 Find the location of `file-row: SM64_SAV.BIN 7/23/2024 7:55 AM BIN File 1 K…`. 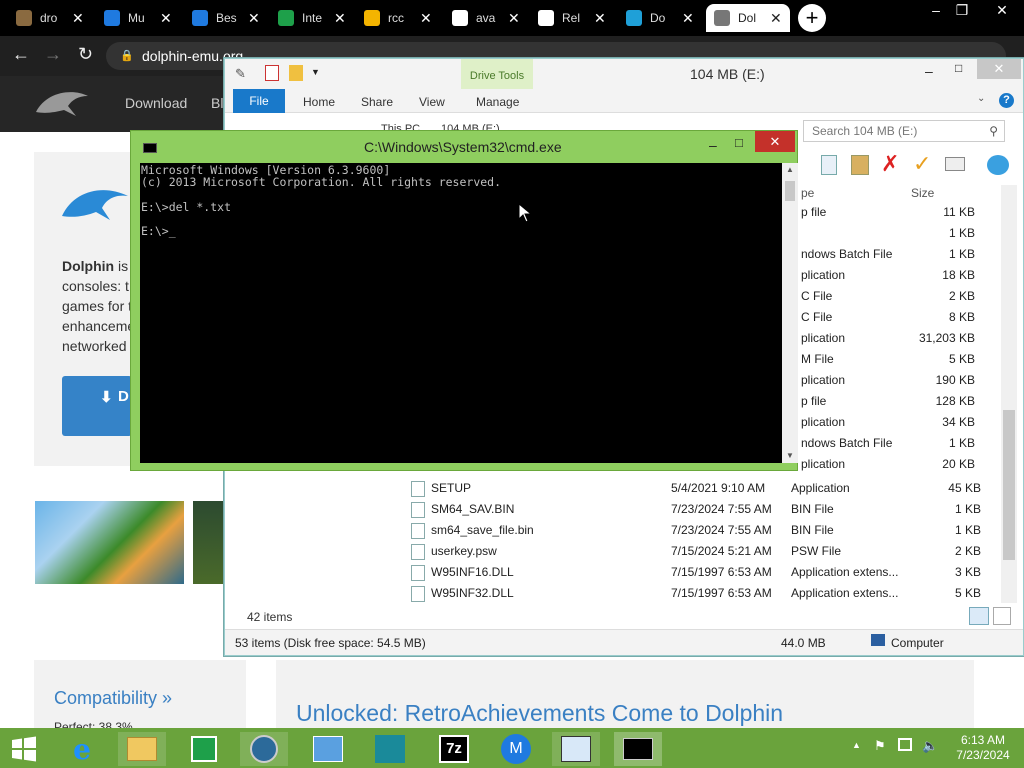

file-row: SM64_SAV.BIN 7/23/2024 7:55 AM BIN File 1 K… is located at coordinates (696, 509).